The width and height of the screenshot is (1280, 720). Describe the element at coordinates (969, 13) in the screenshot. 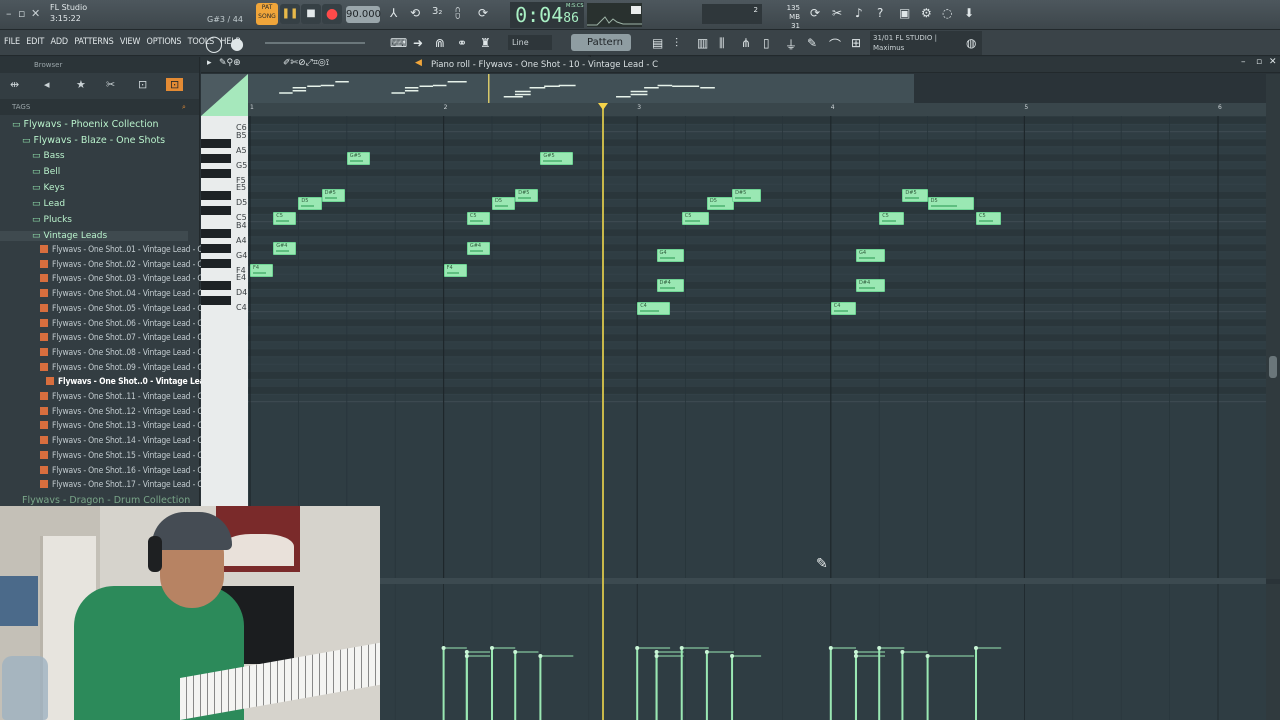

I see `download-icon: ⬇` at that location.